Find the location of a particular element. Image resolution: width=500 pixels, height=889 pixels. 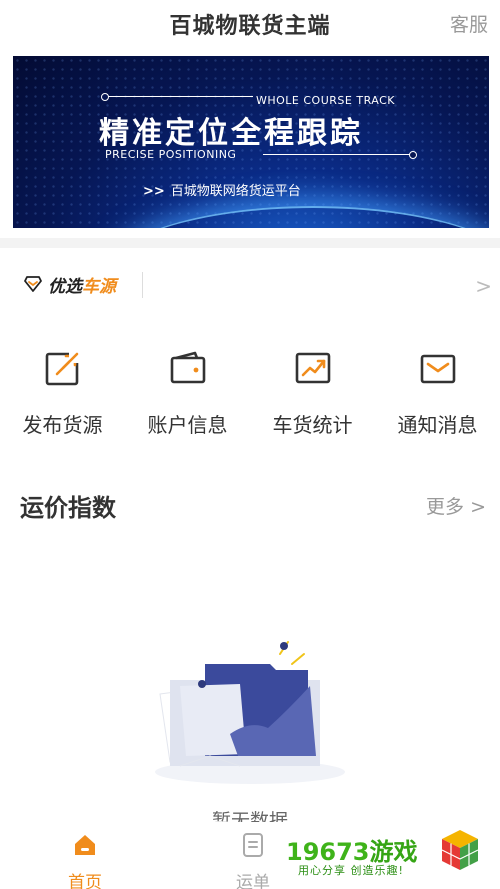

menu-item-statistics: 车货统计 is located at coordinates (312, 395).